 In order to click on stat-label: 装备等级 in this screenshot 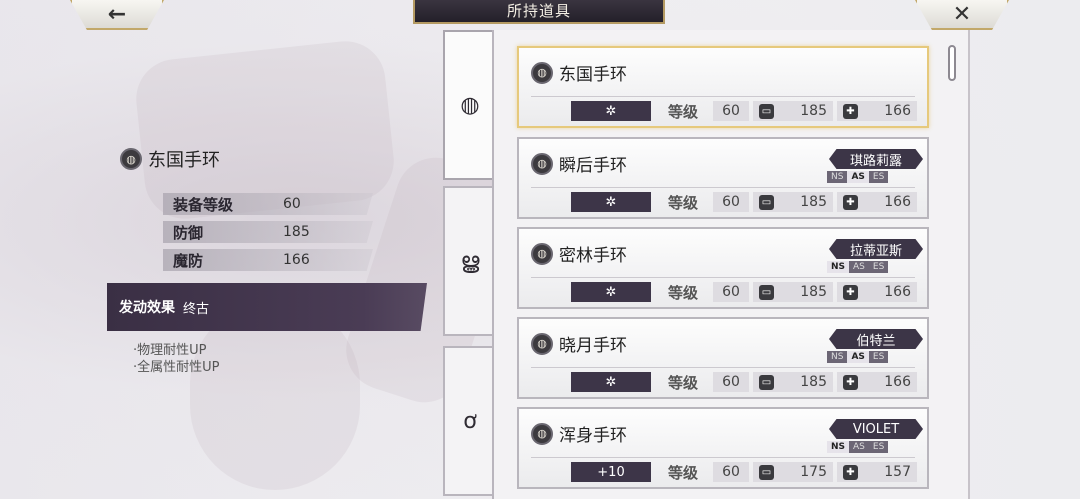, I will do `click(203, 204)`.